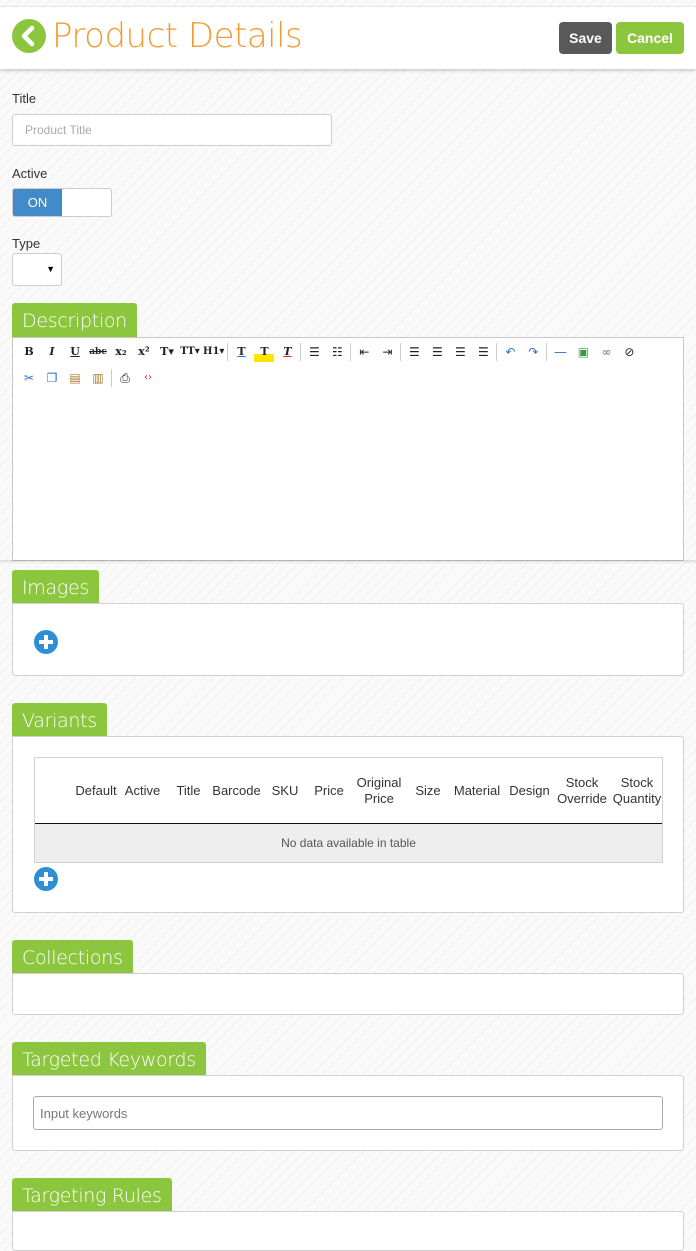 The image size is (696, 1251). Describe the element at coordinates (428, 790) in the screenshot. I see `column-header: Size` at that location.